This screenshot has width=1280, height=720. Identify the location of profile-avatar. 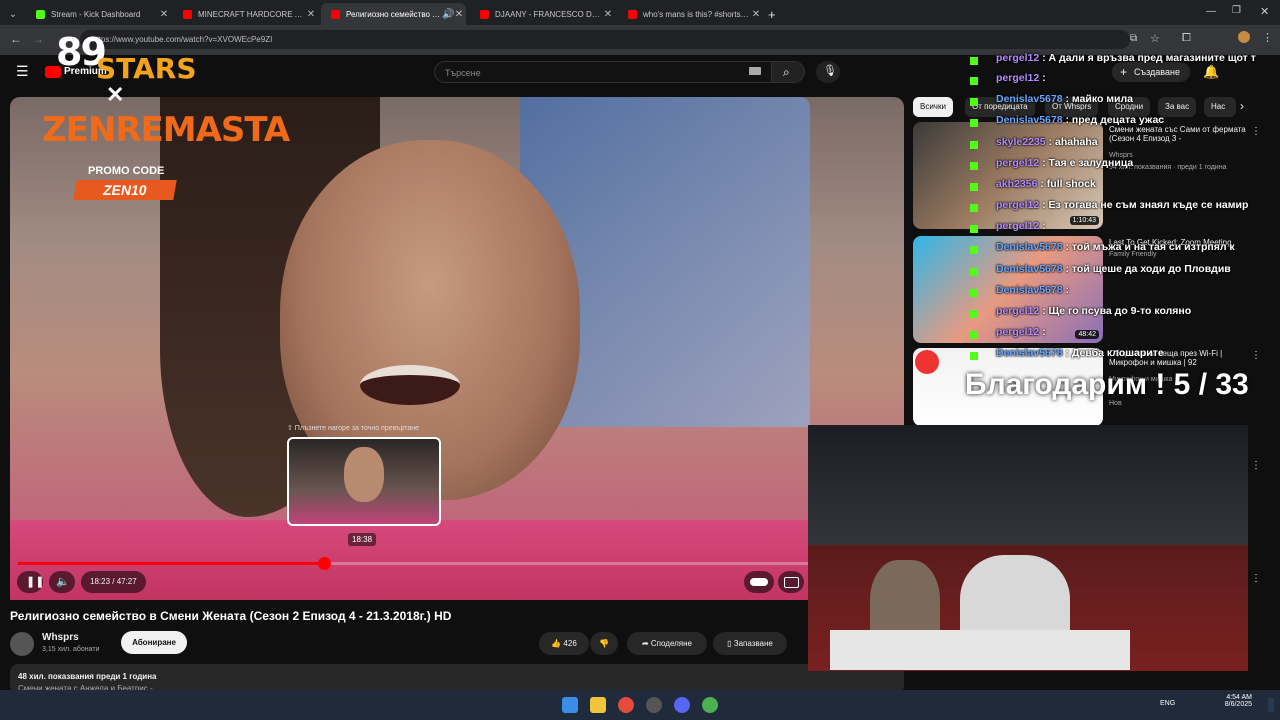
(1244, 37).